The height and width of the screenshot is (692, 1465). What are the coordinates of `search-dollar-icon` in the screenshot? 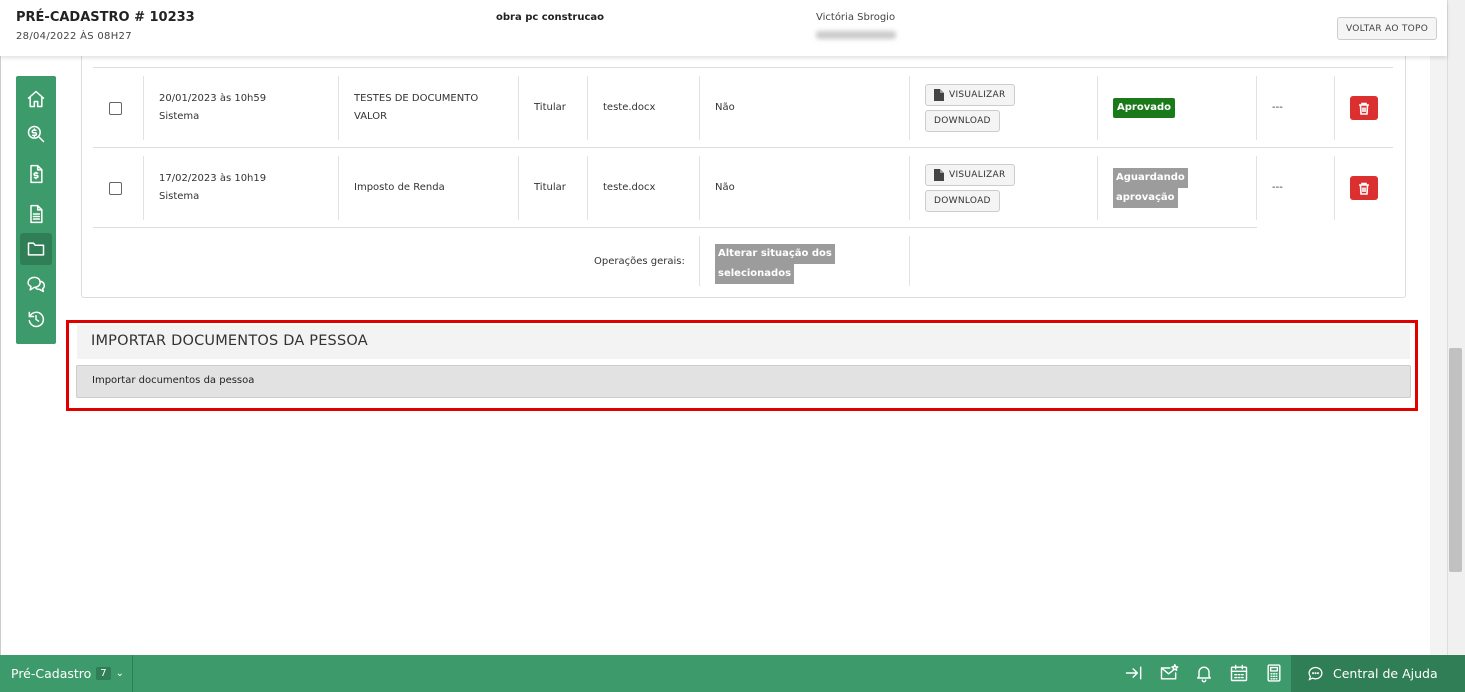 It's located at (36, 134).